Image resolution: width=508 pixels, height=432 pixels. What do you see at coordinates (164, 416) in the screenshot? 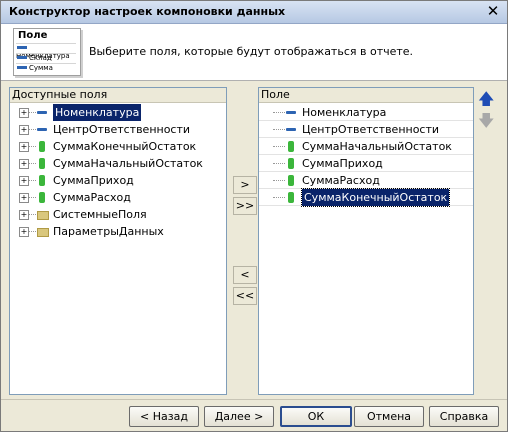
I see `back-button: < Назад` at bounding box center [164, 416].